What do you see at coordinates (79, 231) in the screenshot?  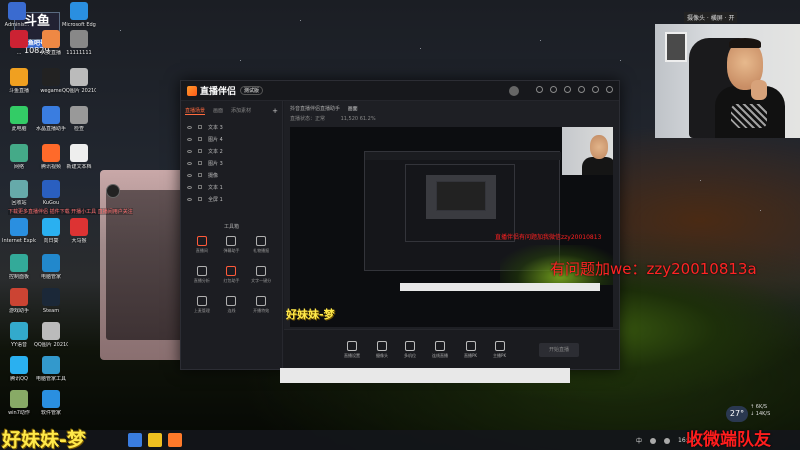 I see `desktop-icon: 大马猴` at bounding box center [79, 231].